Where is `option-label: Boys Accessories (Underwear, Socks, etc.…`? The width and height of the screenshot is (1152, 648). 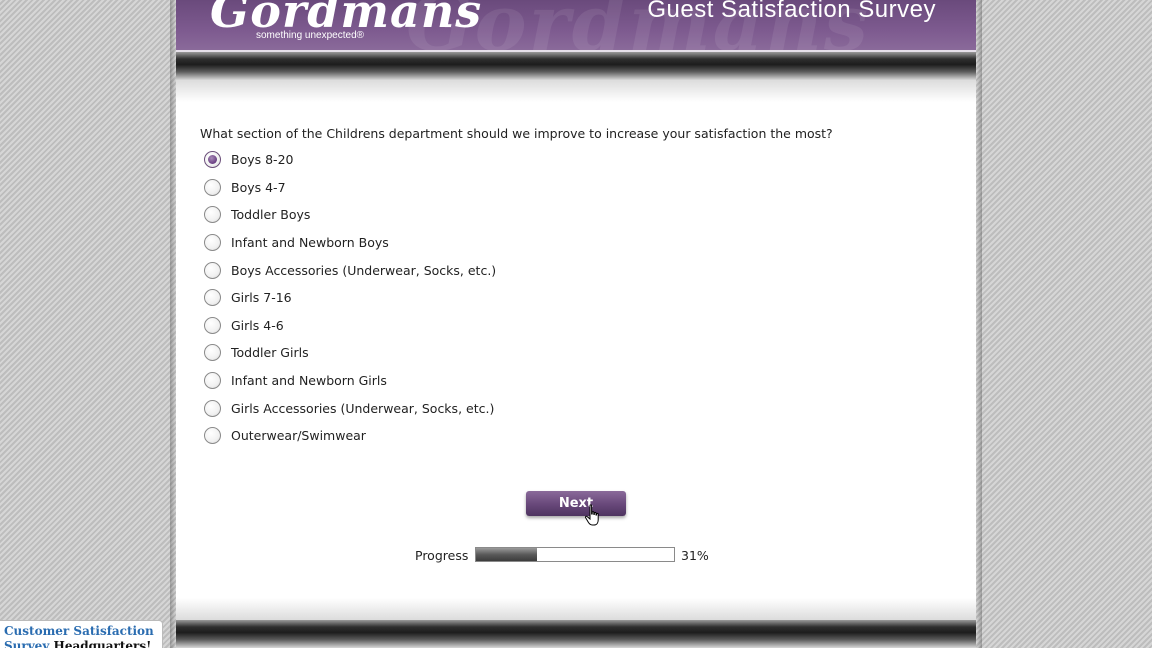
option-label: Boys Accessories (Underwear, Socks, etc.… is located at coordinates (364, 270).